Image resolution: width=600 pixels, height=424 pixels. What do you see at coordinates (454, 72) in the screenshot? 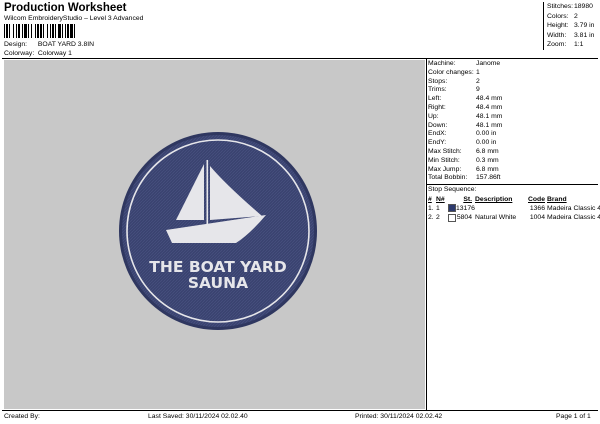
I see `info-row: Color changes: 1` at bounding box center [454, 72].